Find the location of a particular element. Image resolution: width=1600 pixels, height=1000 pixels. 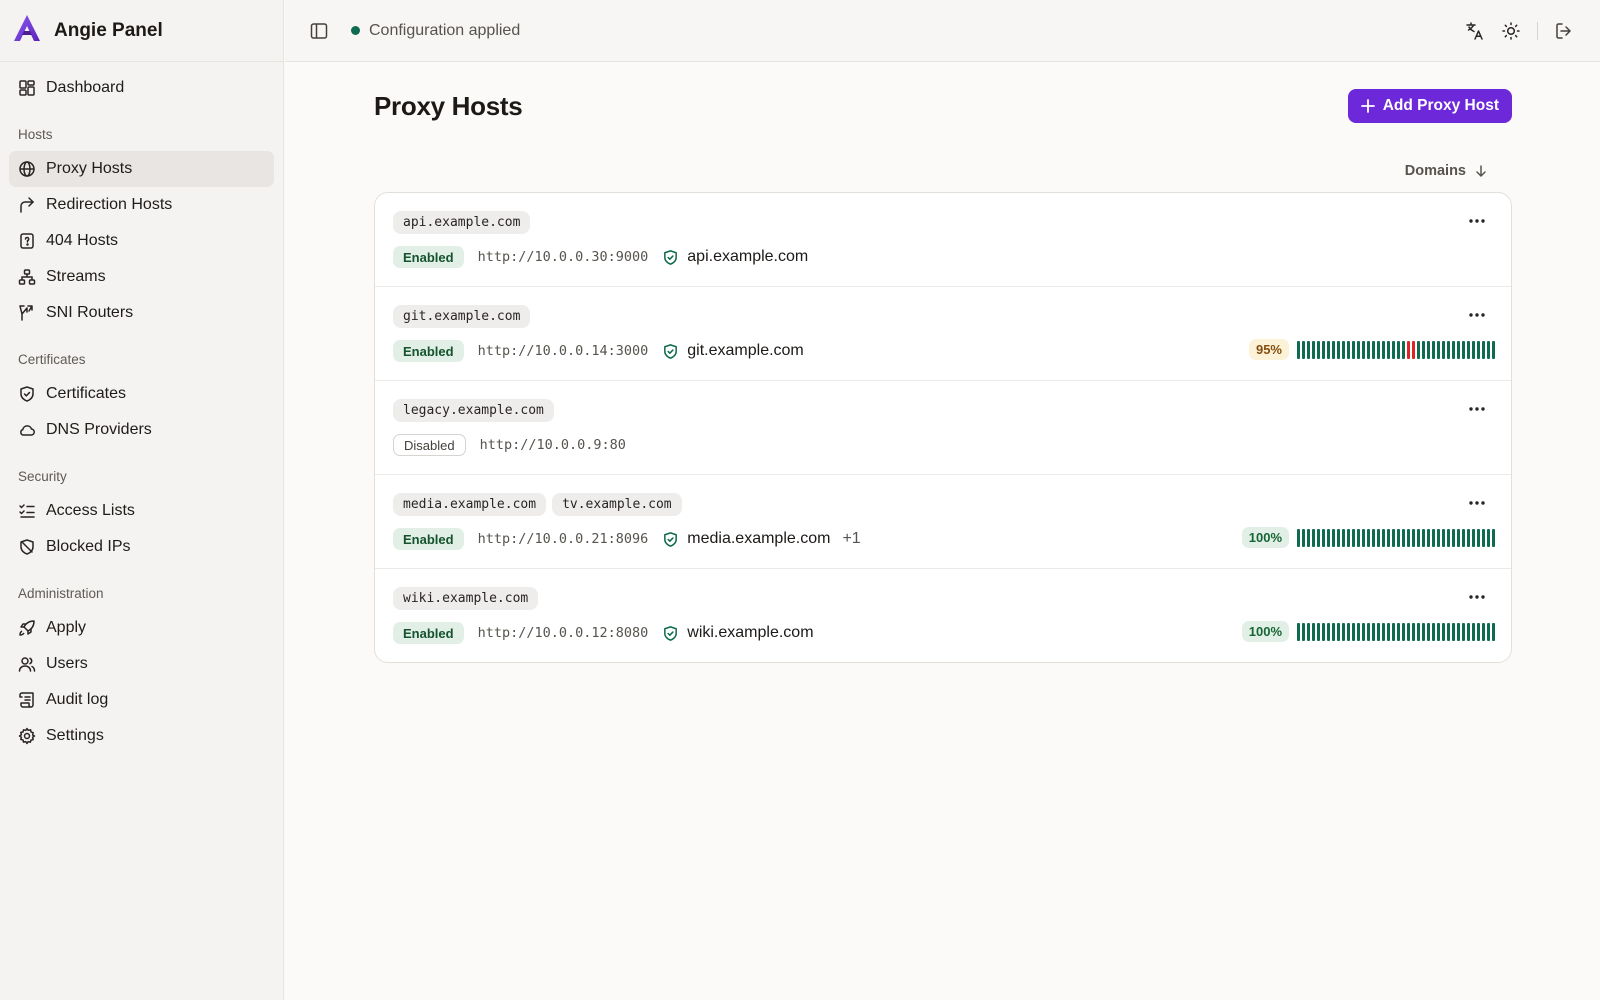

brand: Angie Panel is located at coordinates (141, 31).